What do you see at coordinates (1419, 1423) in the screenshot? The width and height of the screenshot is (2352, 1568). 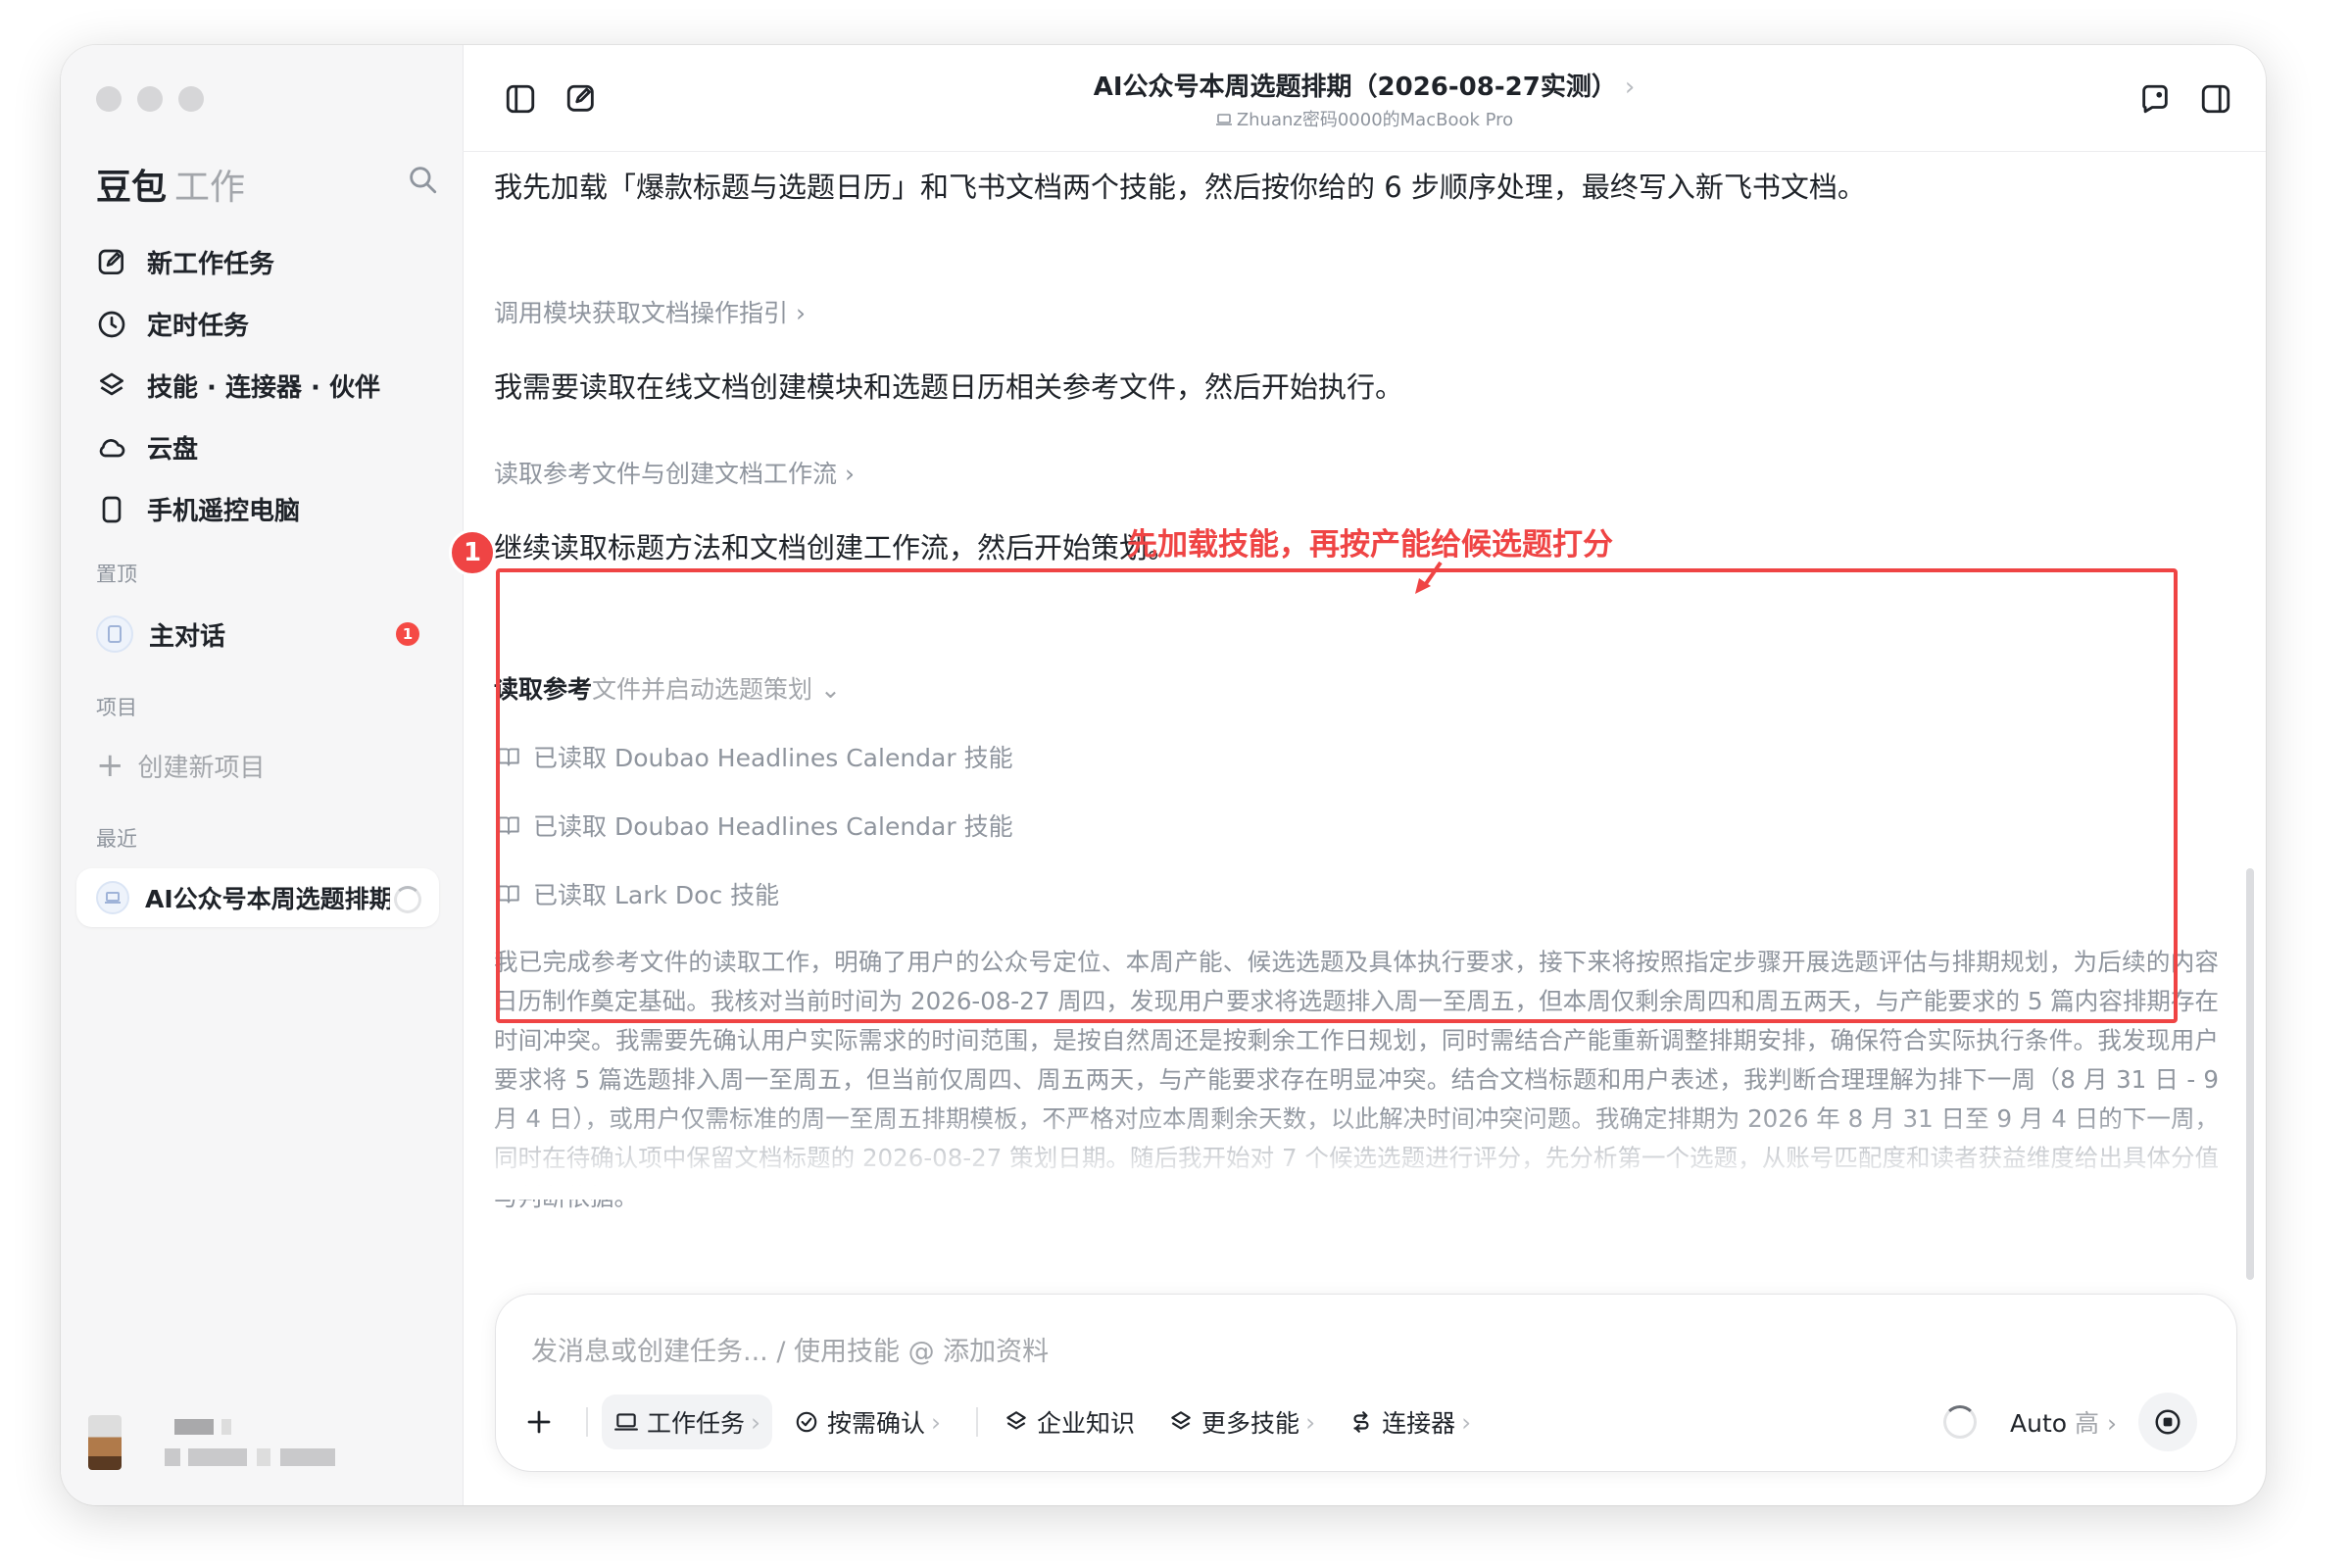 I see `tool-label: 连接器` at bounding box center [1419, 1423].